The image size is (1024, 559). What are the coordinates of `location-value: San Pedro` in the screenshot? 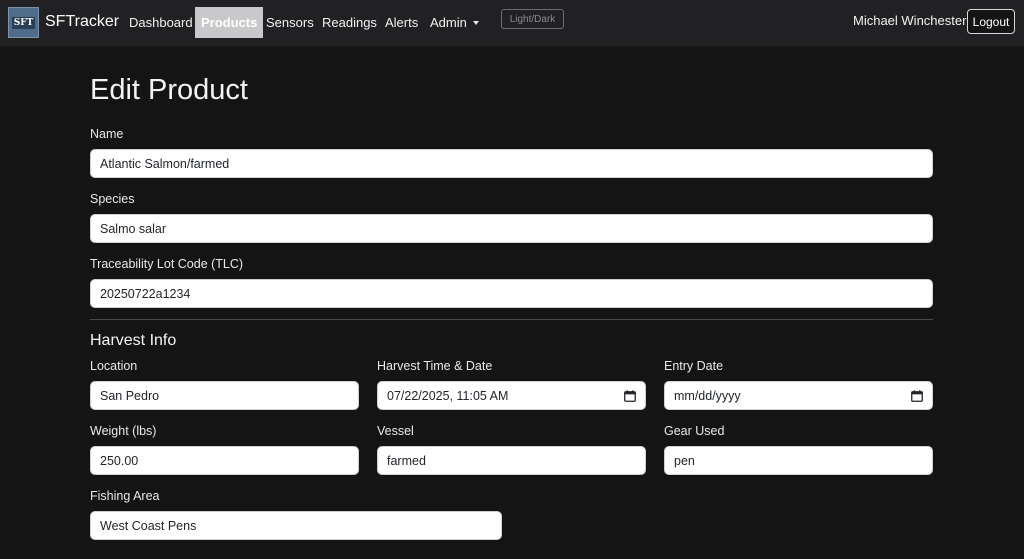 It's located at (130, 395).